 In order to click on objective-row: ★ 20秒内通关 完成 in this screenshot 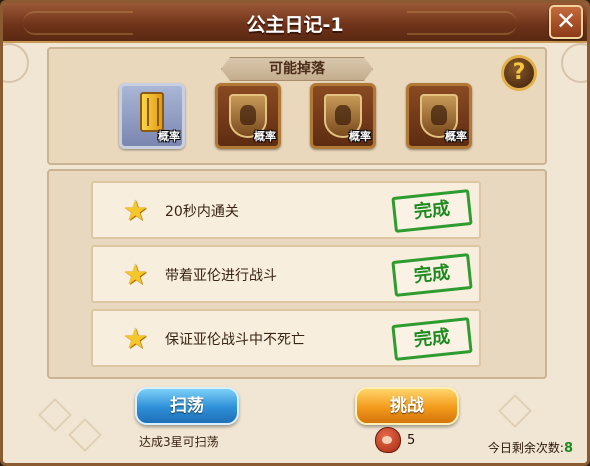, I will do `click(286, 210)`.